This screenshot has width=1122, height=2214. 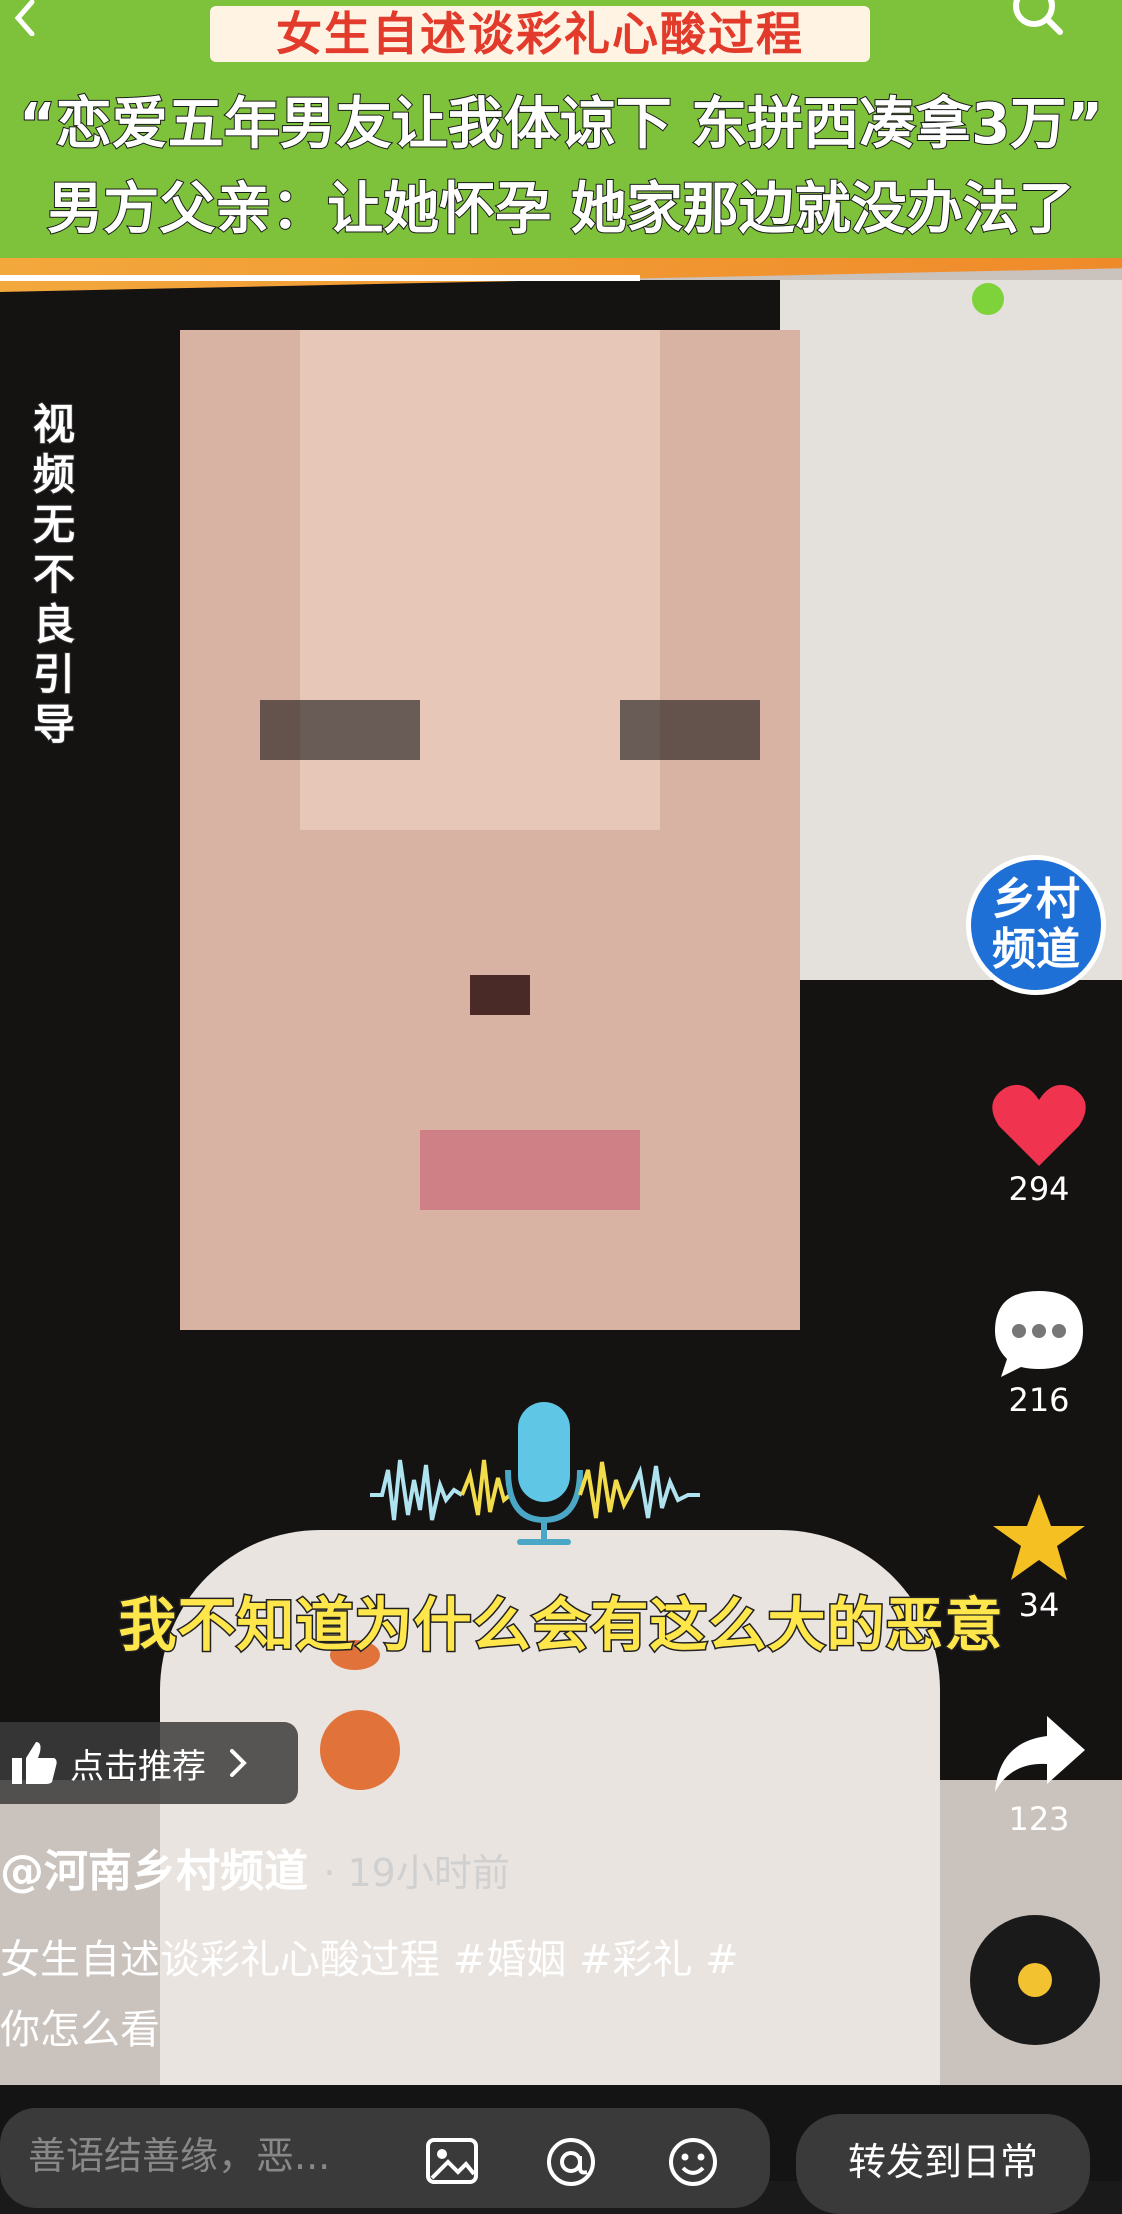 I want to click on description-line-2: 你怎么看, so click(x=80, y=2030).